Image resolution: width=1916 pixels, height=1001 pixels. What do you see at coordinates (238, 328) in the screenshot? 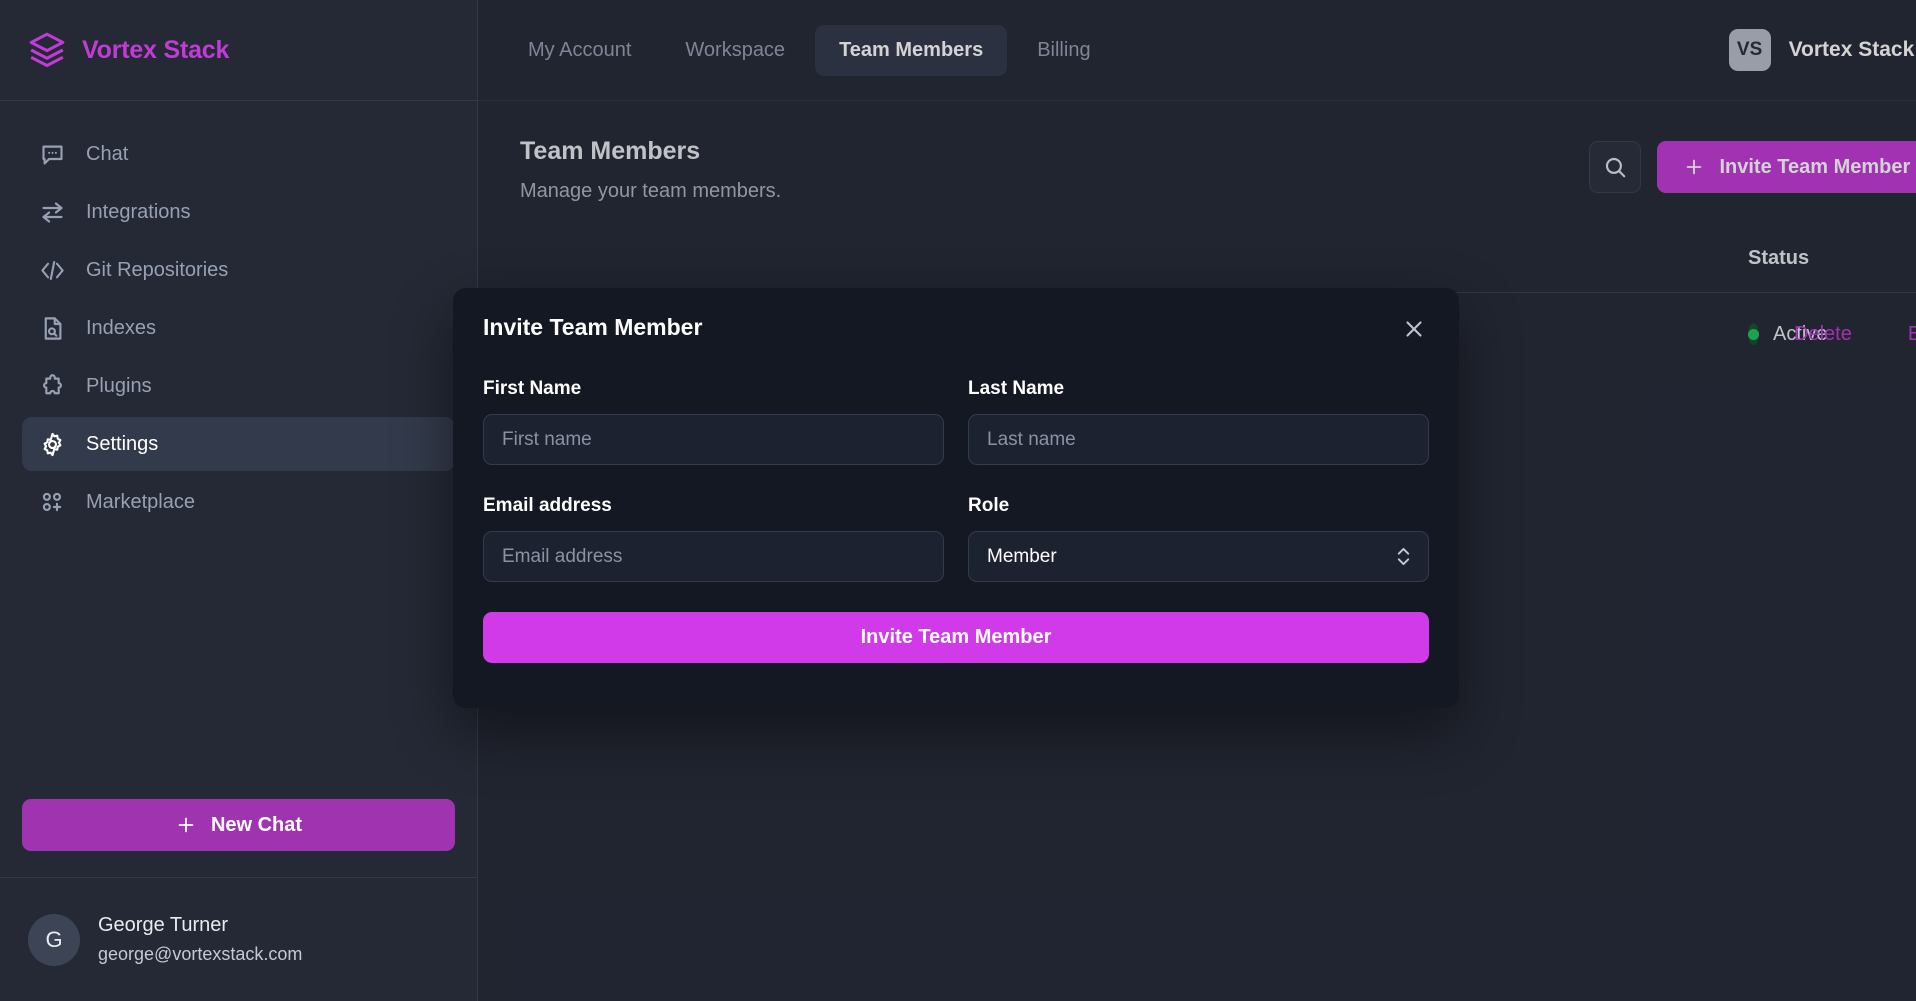
I see `sidebar-item-indexes: Indexes` at bounding box center [238, 328].